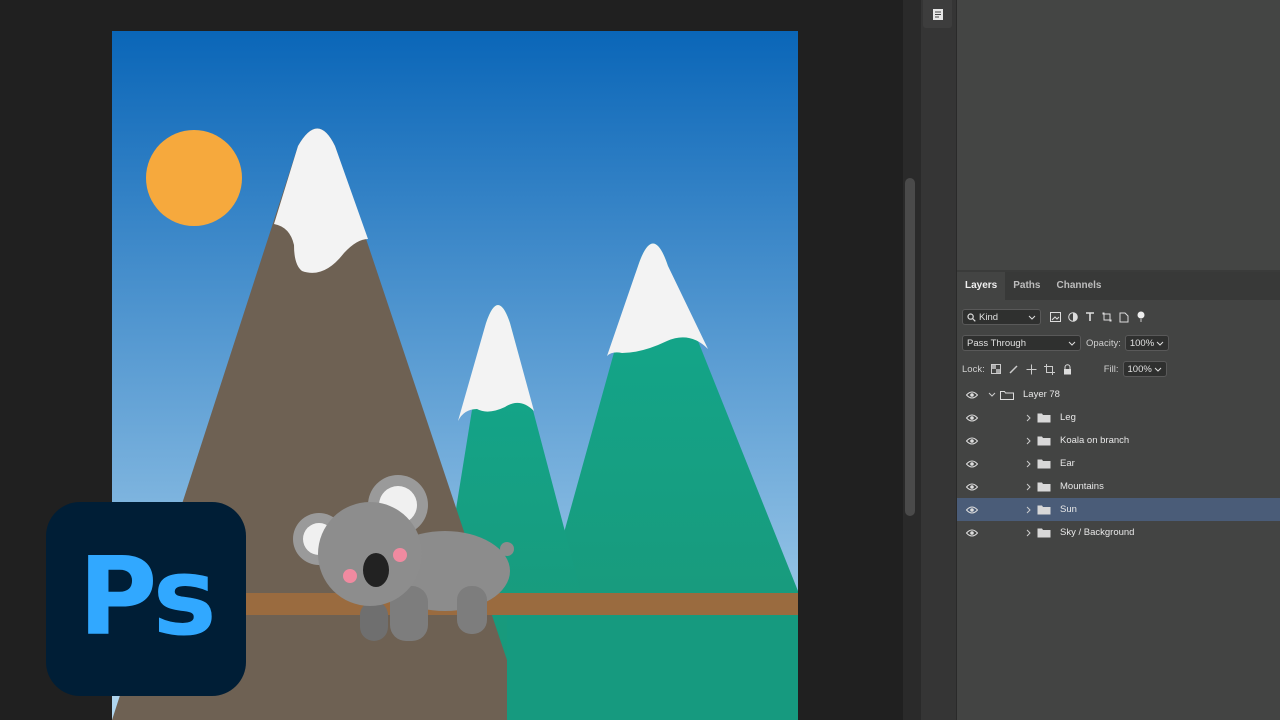 This screenshot has height=720, width=1280. I want to click on filter-kind-dropdown: Kind, so click(1001, 317).